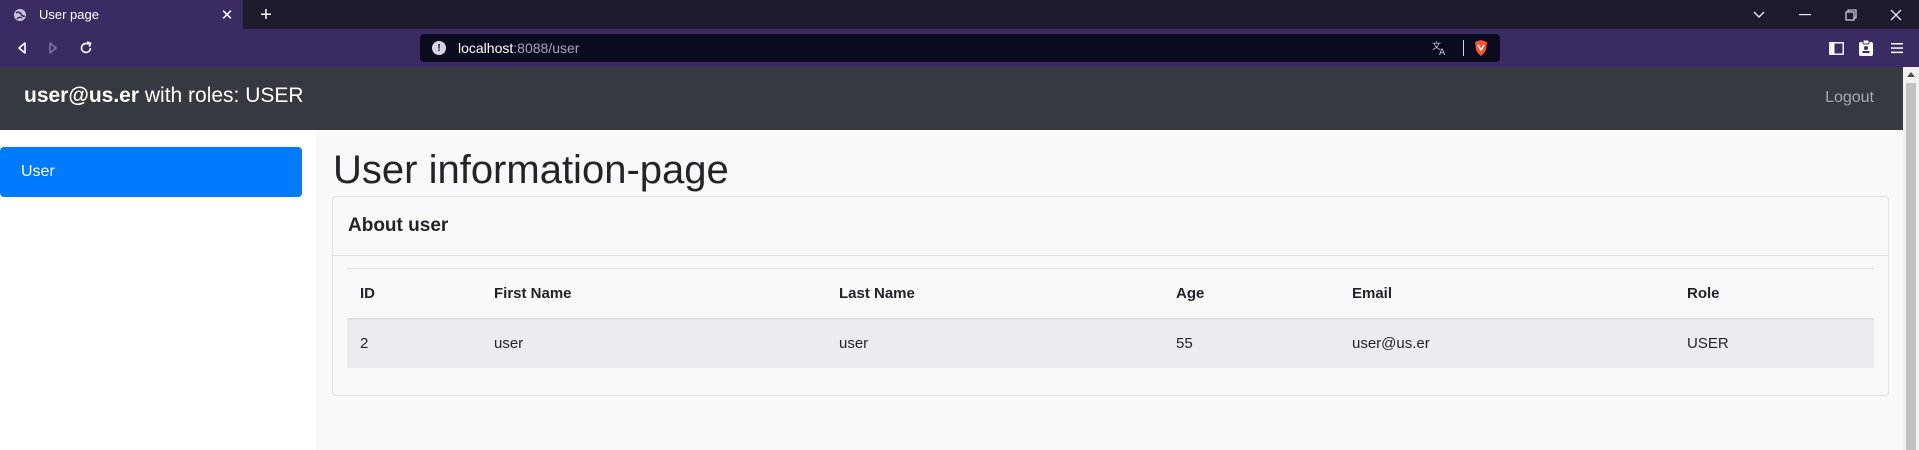 The image size is (1919, 450). What do you see at coordinates (1251, 343) in the screenshot?
I see `cell-age: 55` at bounding box center [1251, 343].